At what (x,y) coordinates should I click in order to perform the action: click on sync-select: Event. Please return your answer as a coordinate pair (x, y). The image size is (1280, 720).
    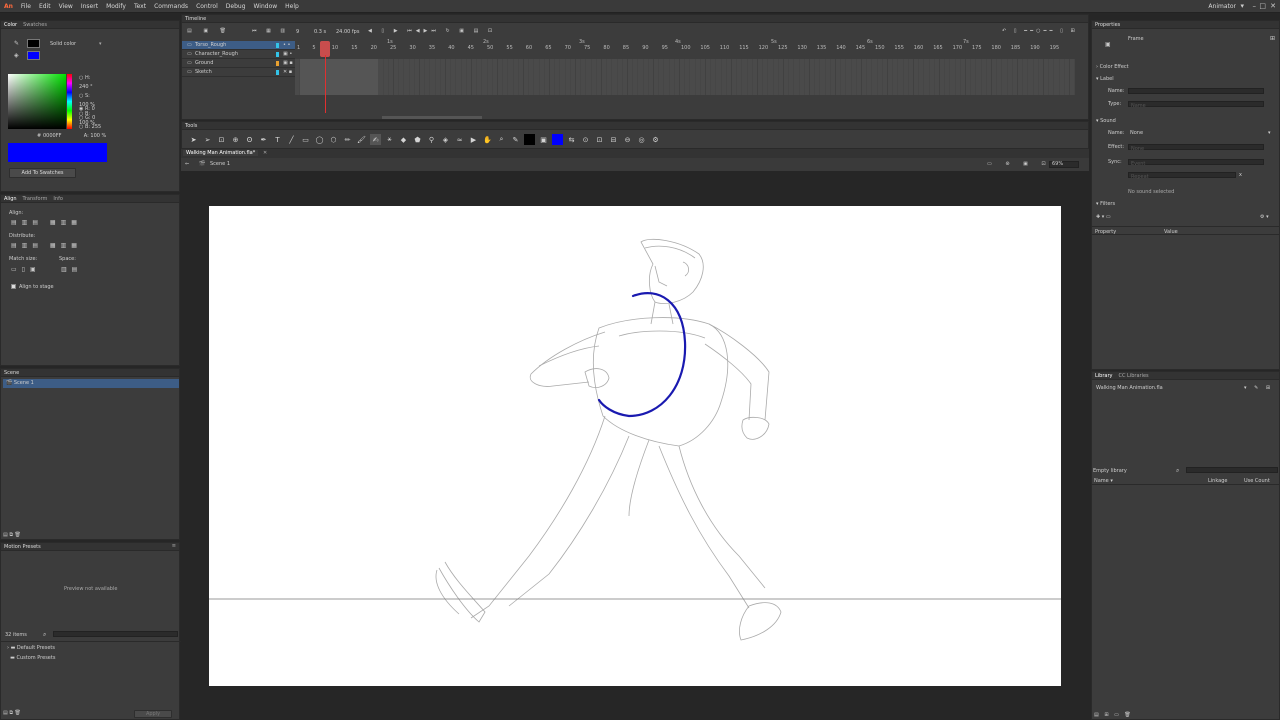
    Looking at the image, I should click on (1196, 163).